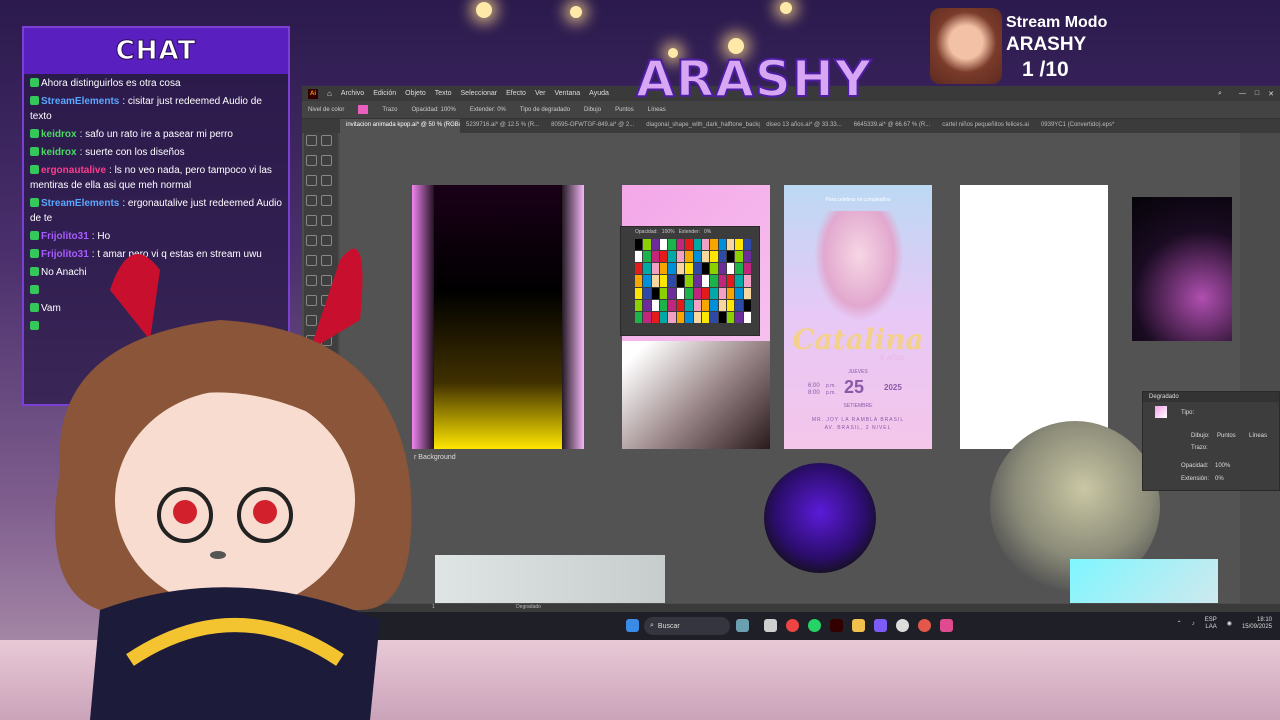  What do you see at coordinates (1161, 412) in the screenshot?
I see `gradient-preview` at bounding box center [1161, 412].